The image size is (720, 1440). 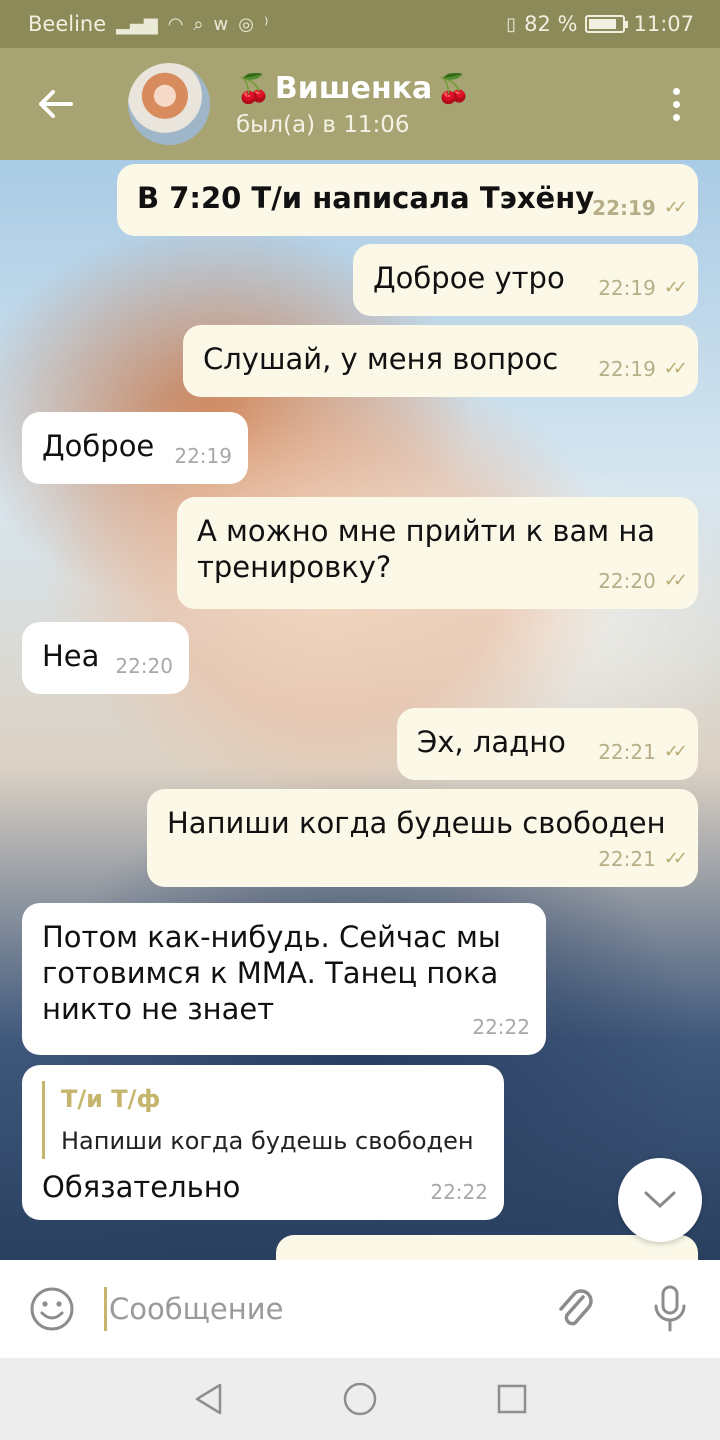 I want to click on last-seen: был(а) в 11:06, so click(x=323, y=124).